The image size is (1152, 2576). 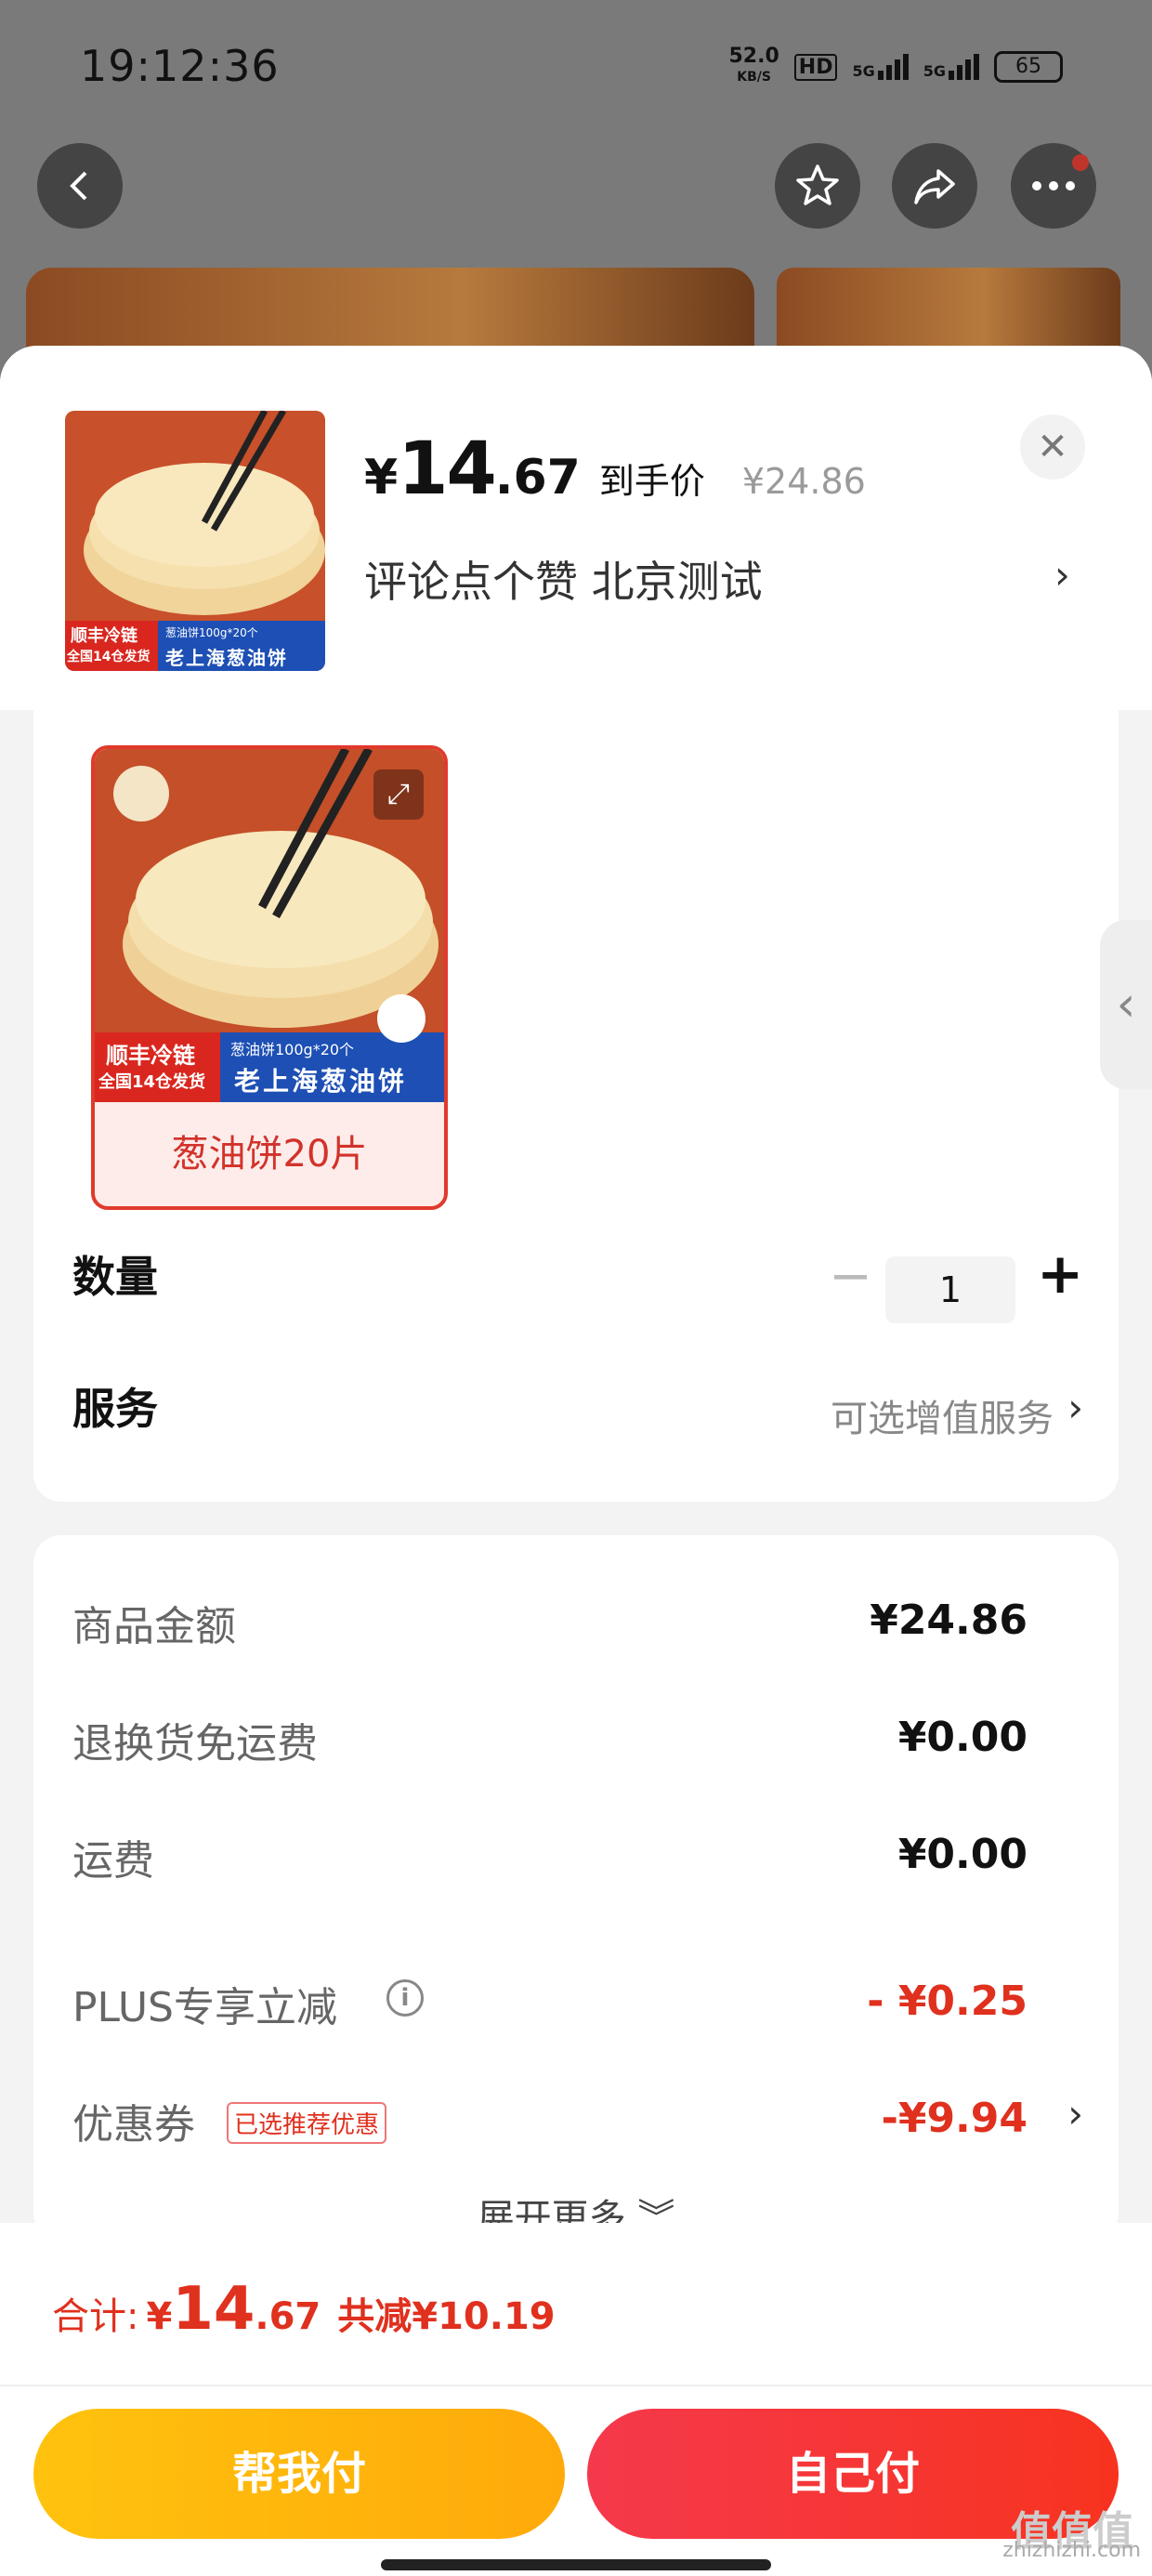 What do you see at coordinates (152, 1082) in the screenshot?
I see `variant-img-text: 全国14仓发货` at bounding box center [152, 1082].